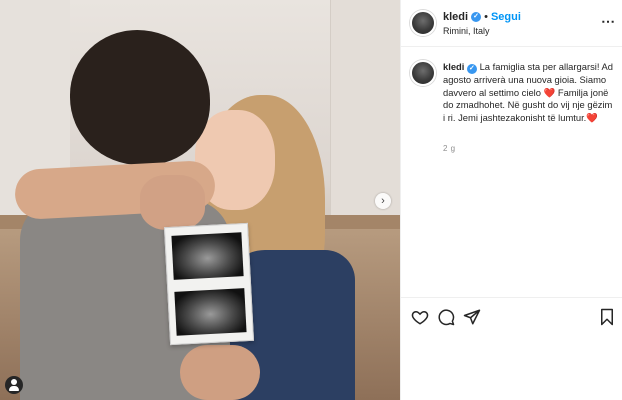 The width and height of the screenshot is (622, 400). Describe the element at coordinates (466, 31) in the screenshot. I see `location-link: Rimini, Italy` at that location.